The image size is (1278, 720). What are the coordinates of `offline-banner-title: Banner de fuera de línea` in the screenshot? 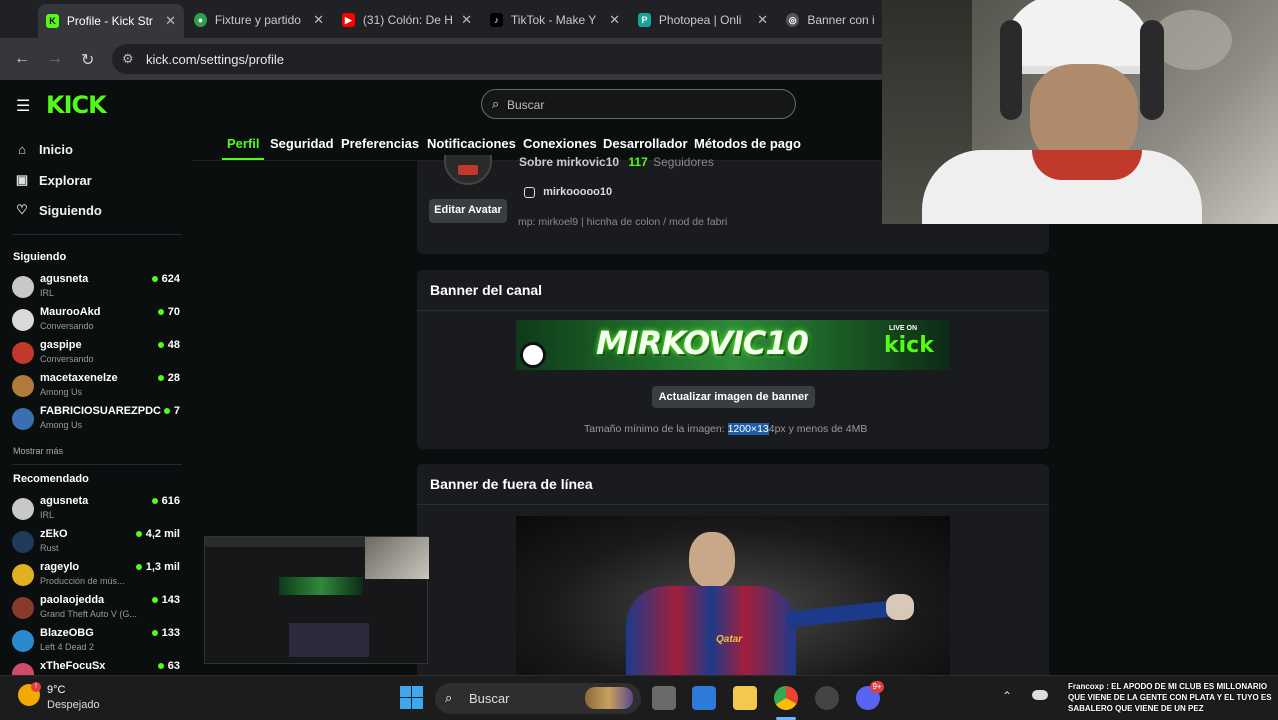 It's located at (511, 484).